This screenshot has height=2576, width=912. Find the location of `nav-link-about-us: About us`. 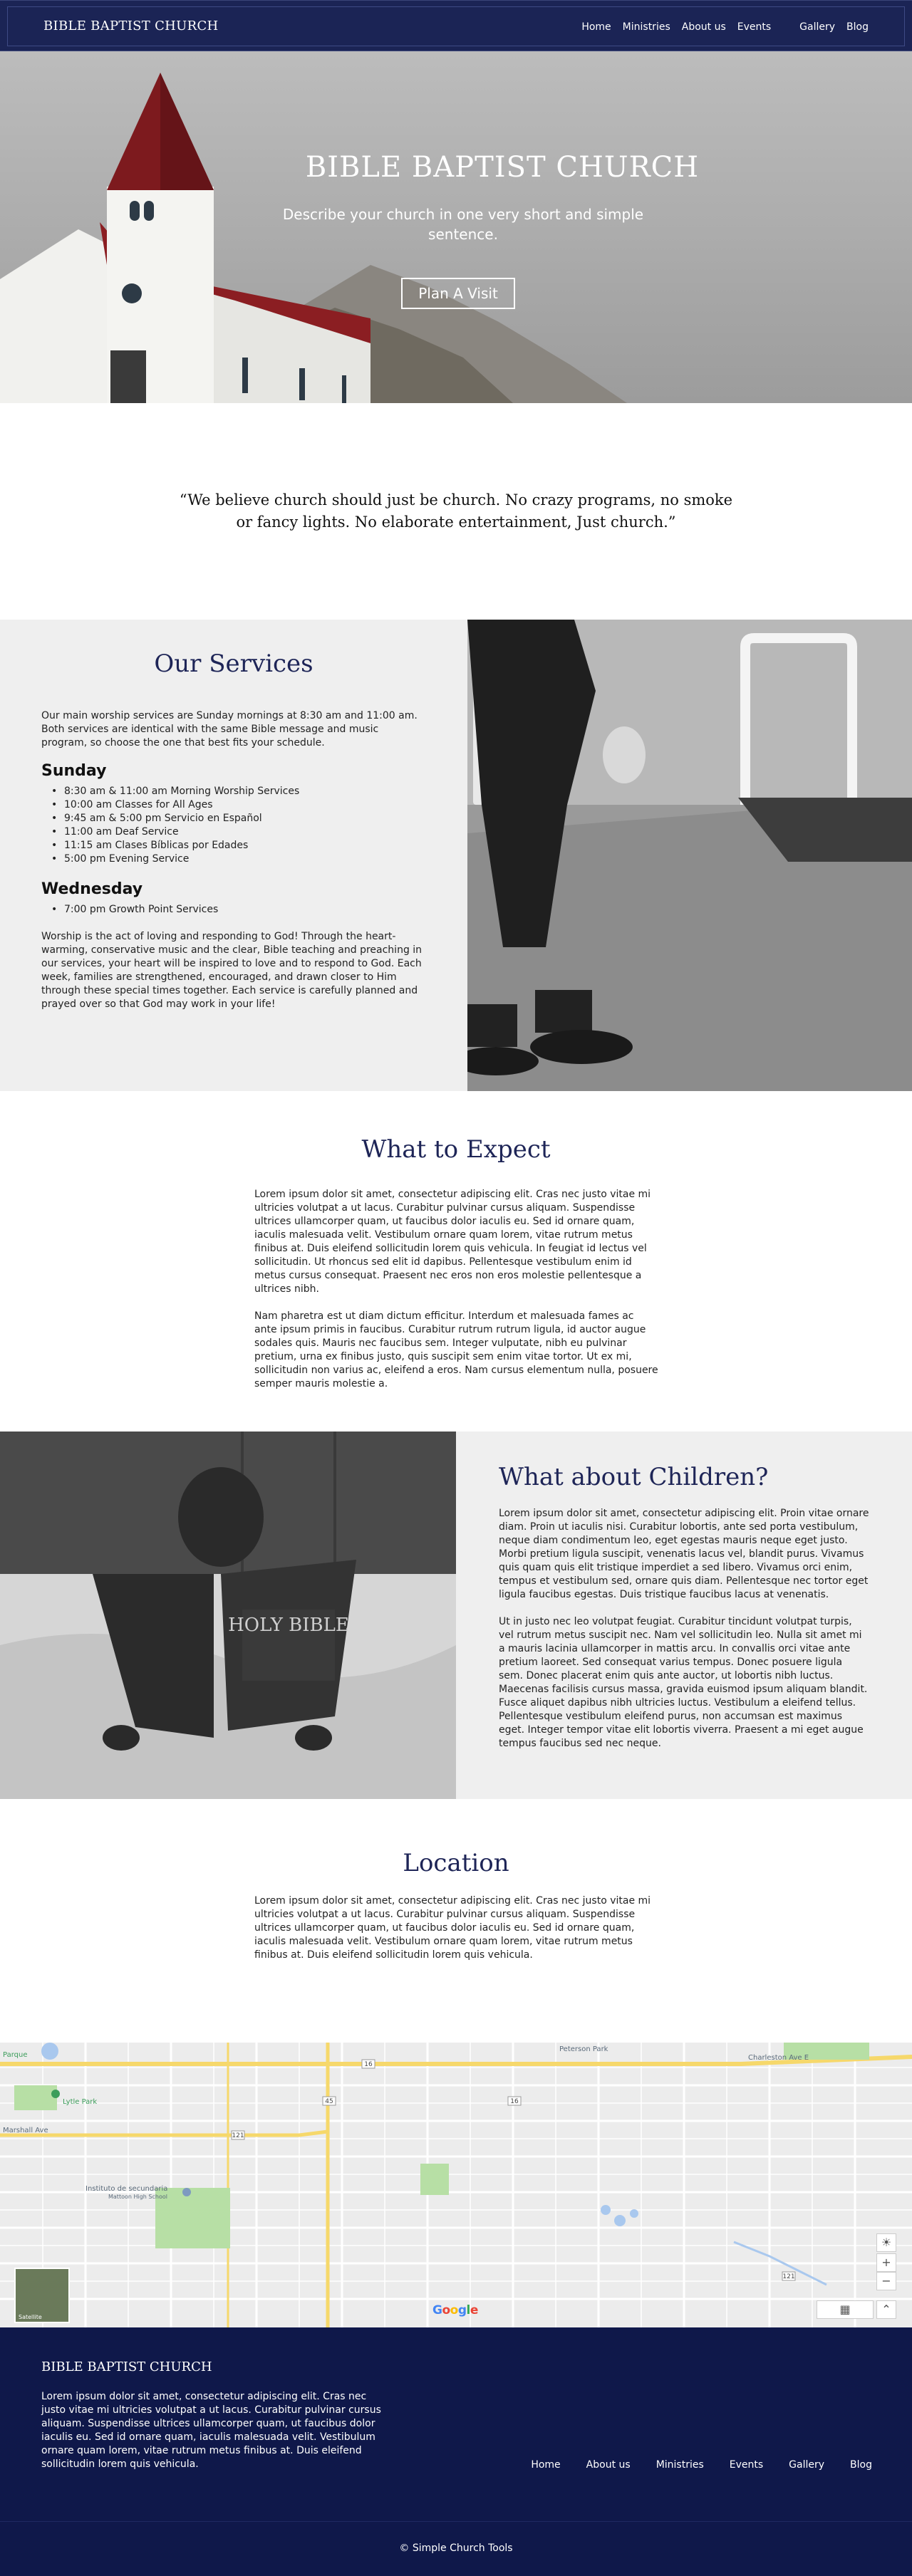

nav-link-about-us: About us is located at coordinates (704, 27).